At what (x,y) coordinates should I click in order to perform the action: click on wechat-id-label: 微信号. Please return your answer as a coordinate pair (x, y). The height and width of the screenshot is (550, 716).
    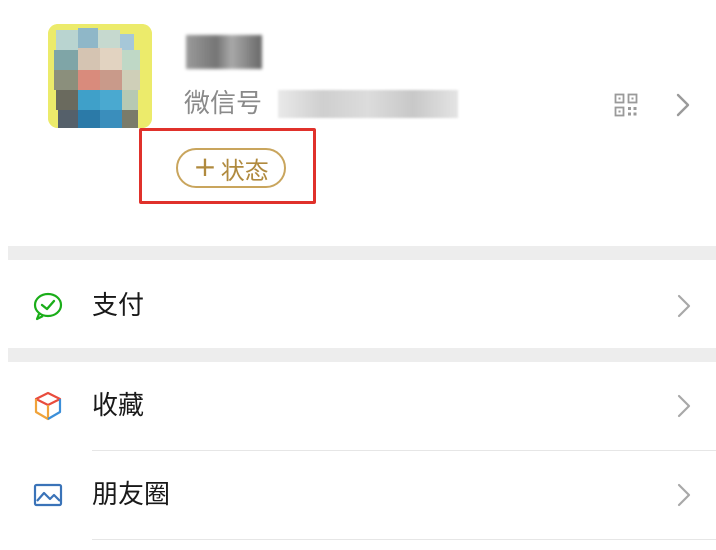
    Looking at the image, I should click on (223, 104).